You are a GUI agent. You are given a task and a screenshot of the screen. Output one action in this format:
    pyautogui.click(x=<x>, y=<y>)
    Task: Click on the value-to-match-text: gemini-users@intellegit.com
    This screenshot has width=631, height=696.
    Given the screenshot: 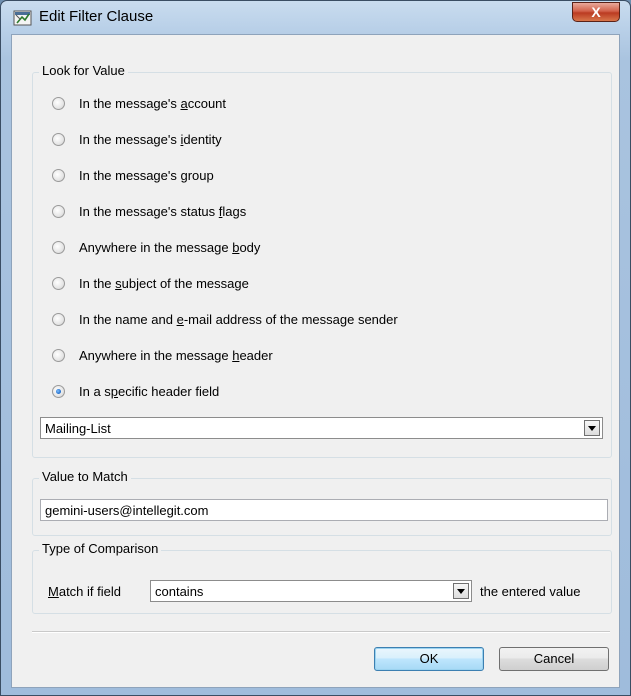 What is the action you would take?
    pyautogui.click(x=127, y=510)
    